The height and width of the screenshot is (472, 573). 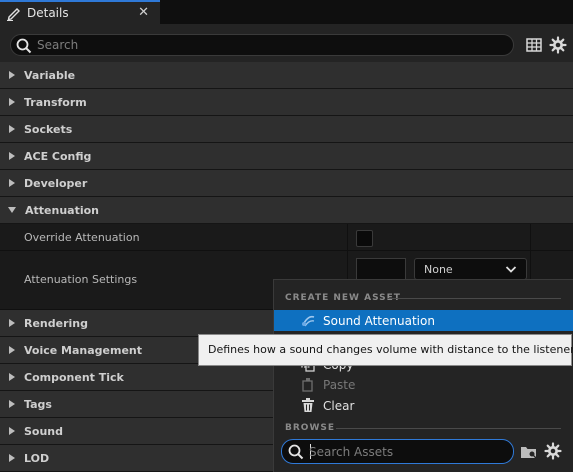 What do you see at coordinates (310, 428) in the screenshot?
I see `browse-header: BROWSE` at bounding box center [310, 428].